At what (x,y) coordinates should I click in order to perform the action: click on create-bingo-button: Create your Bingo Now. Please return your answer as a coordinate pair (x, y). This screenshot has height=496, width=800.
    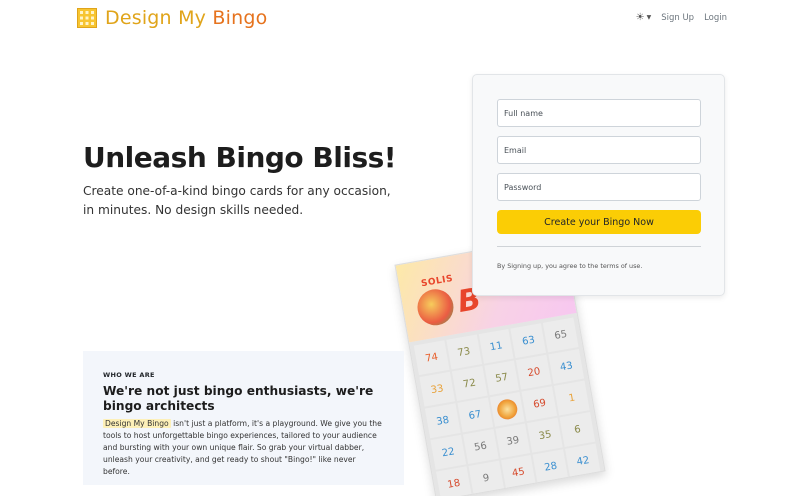
    Looking at the image, I should click on (599, 222).